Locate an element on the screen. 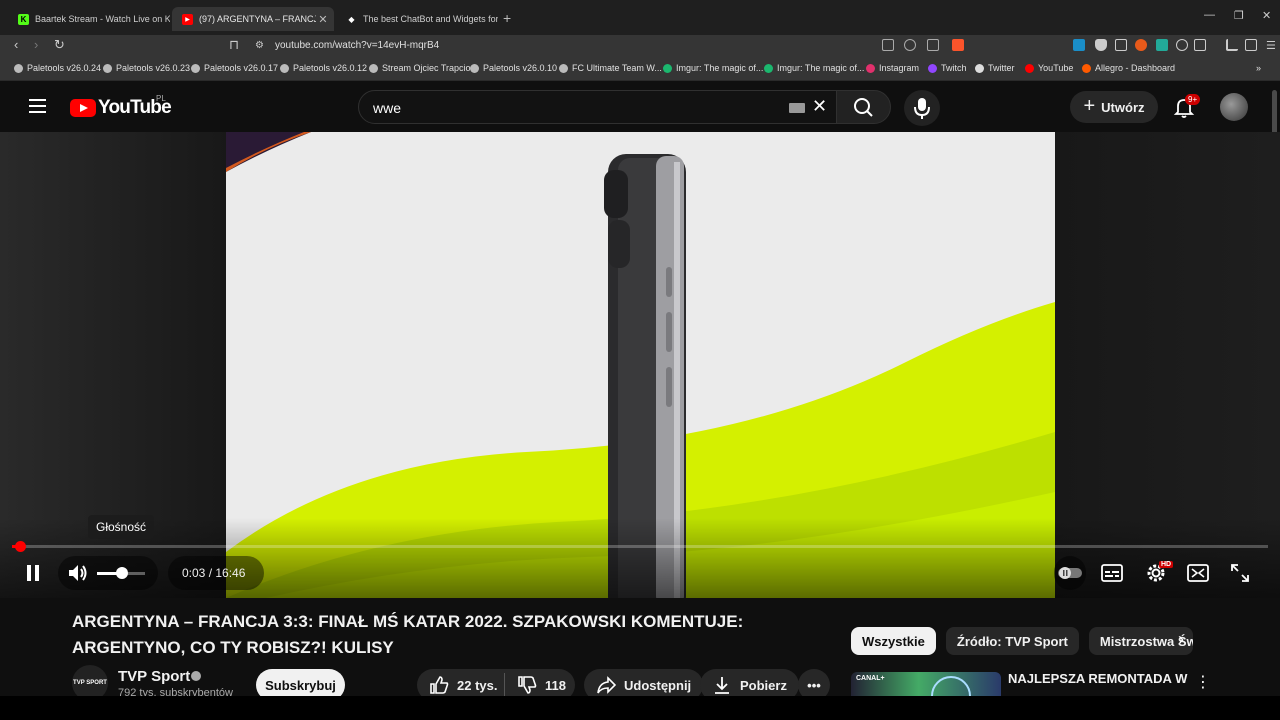  new-tab-button: + is located at coordinates (507, 18).